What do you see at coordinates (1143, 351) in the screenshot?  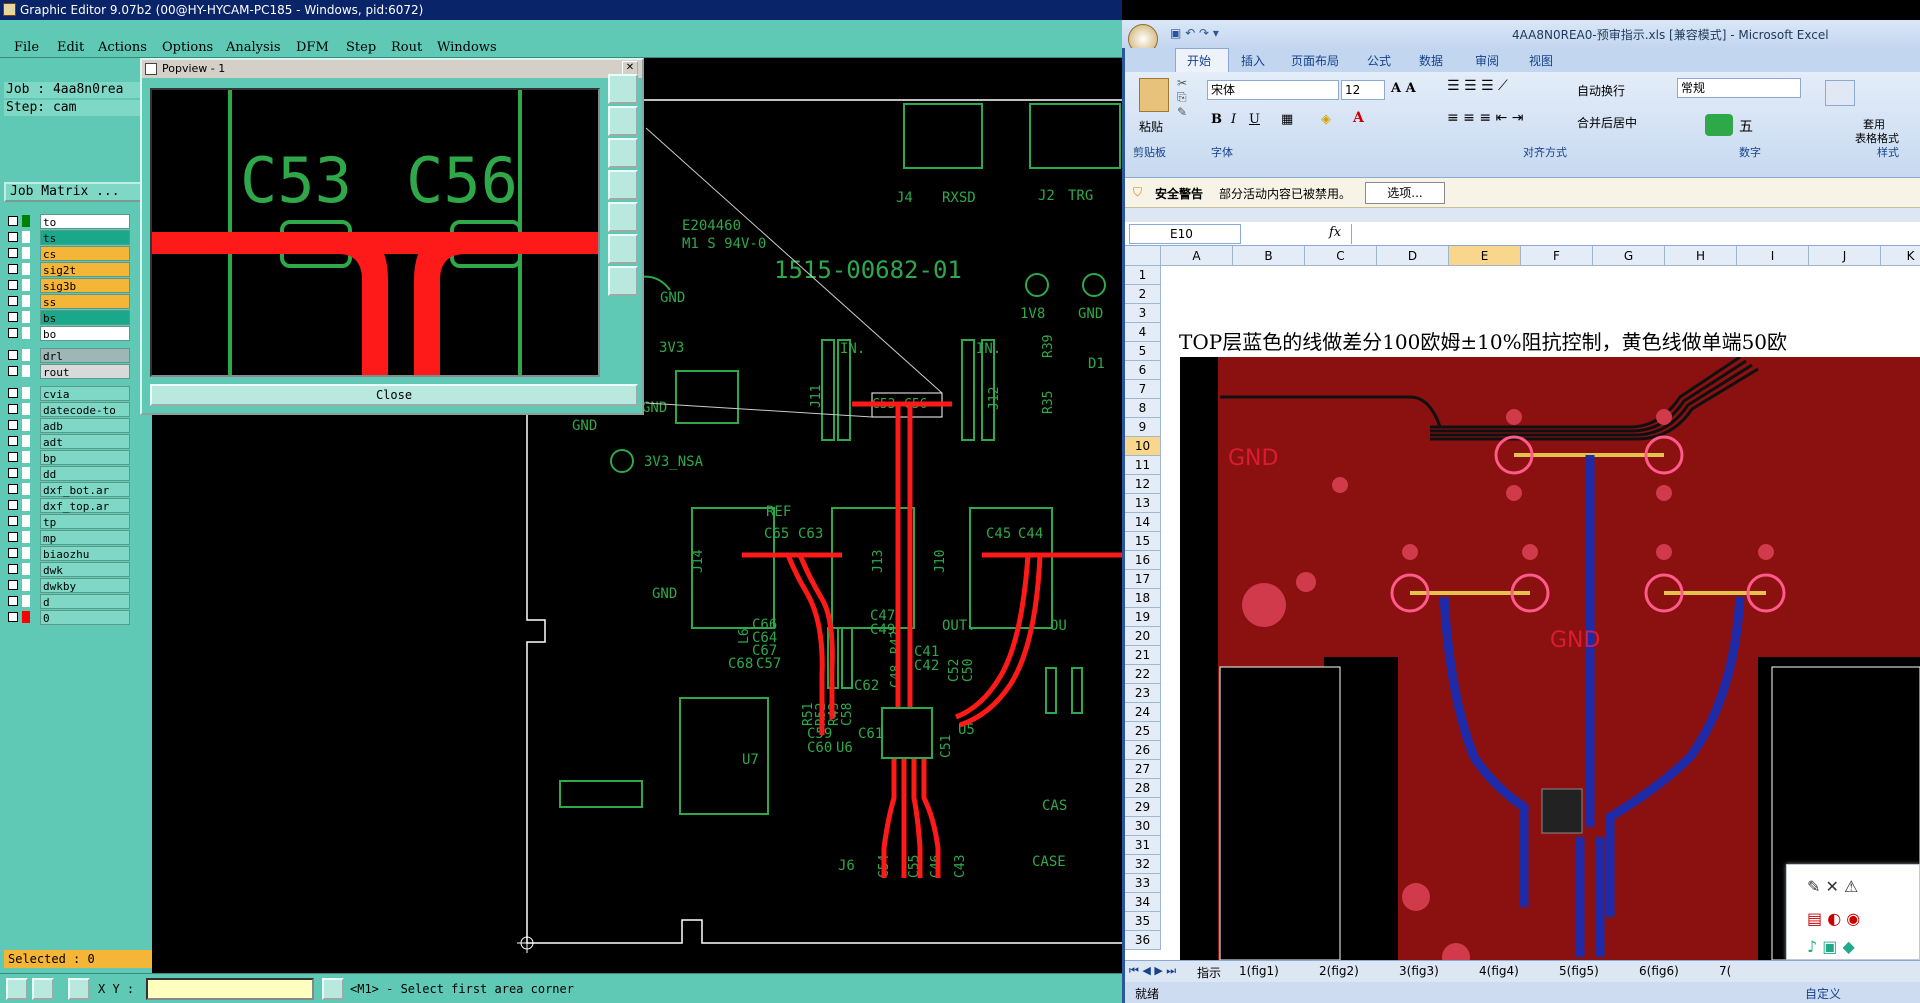 I see `row-header: 5` at bounding box center [1143, 351].